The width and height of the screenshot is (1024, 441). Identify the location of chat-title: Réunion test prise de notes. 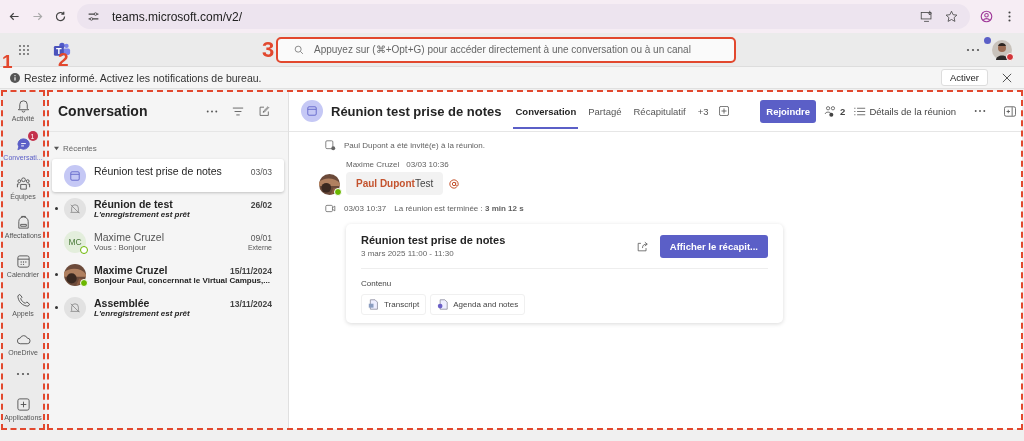
(416, 111).